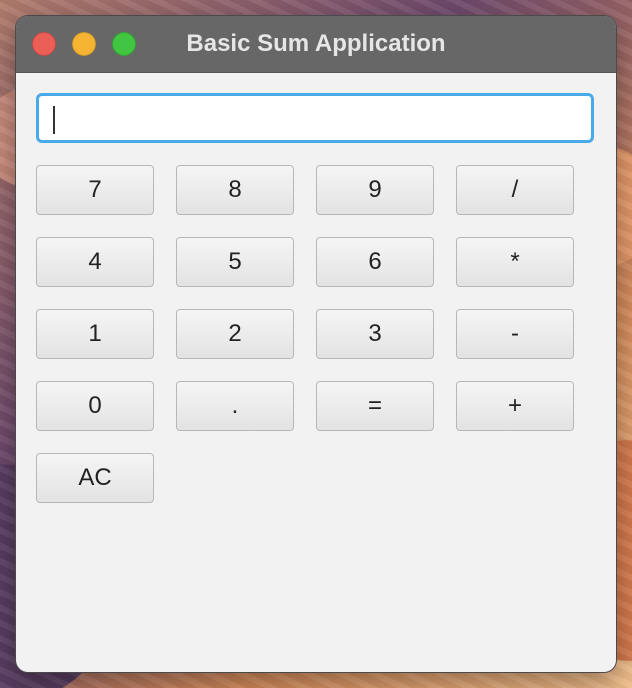  What do you see at coordinates (95, 406) in the screenshot?
I see `button-0: 0` at bounding box center [95, 406].